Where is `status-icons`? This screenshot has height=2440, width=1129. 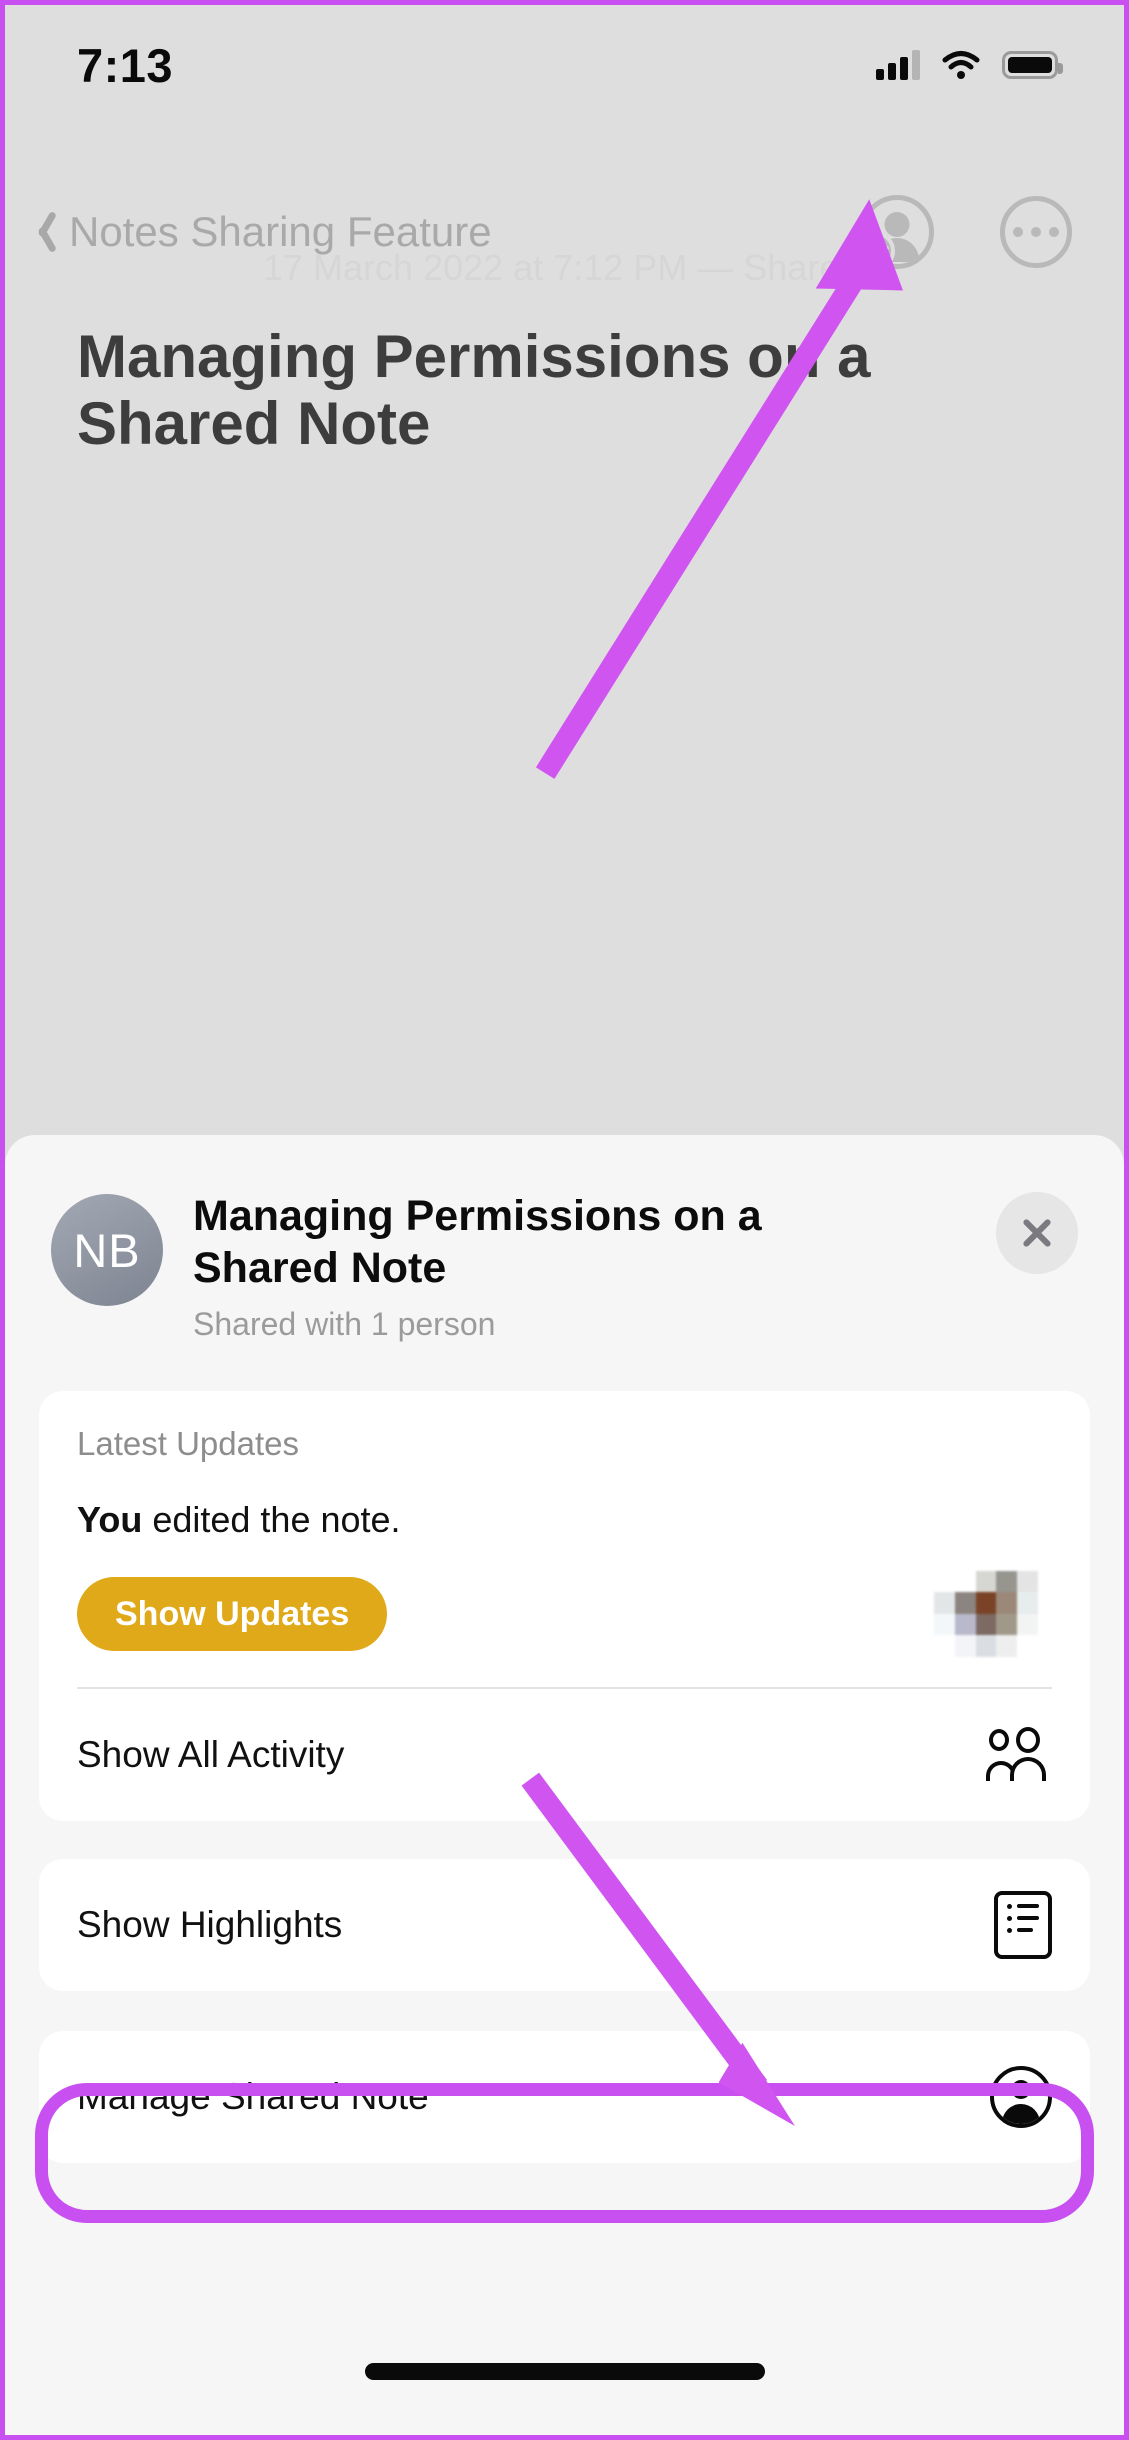
status-icons is located at coordinates (969, 65).